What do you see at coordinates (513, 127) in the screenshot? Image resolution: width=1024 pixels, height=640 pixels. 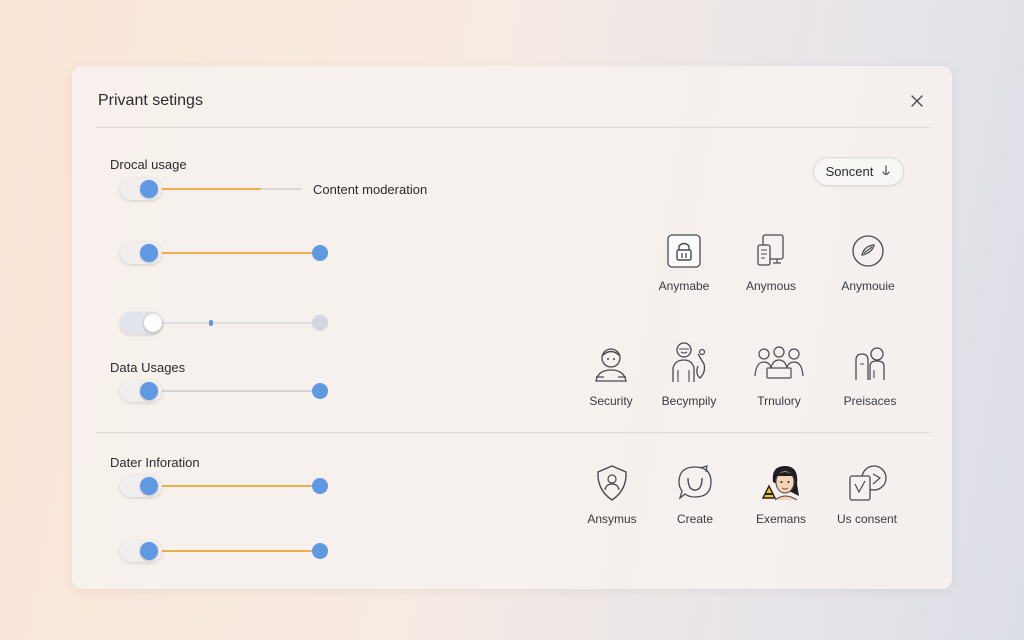 I see `header-divider` at bounding box center [513, 127].